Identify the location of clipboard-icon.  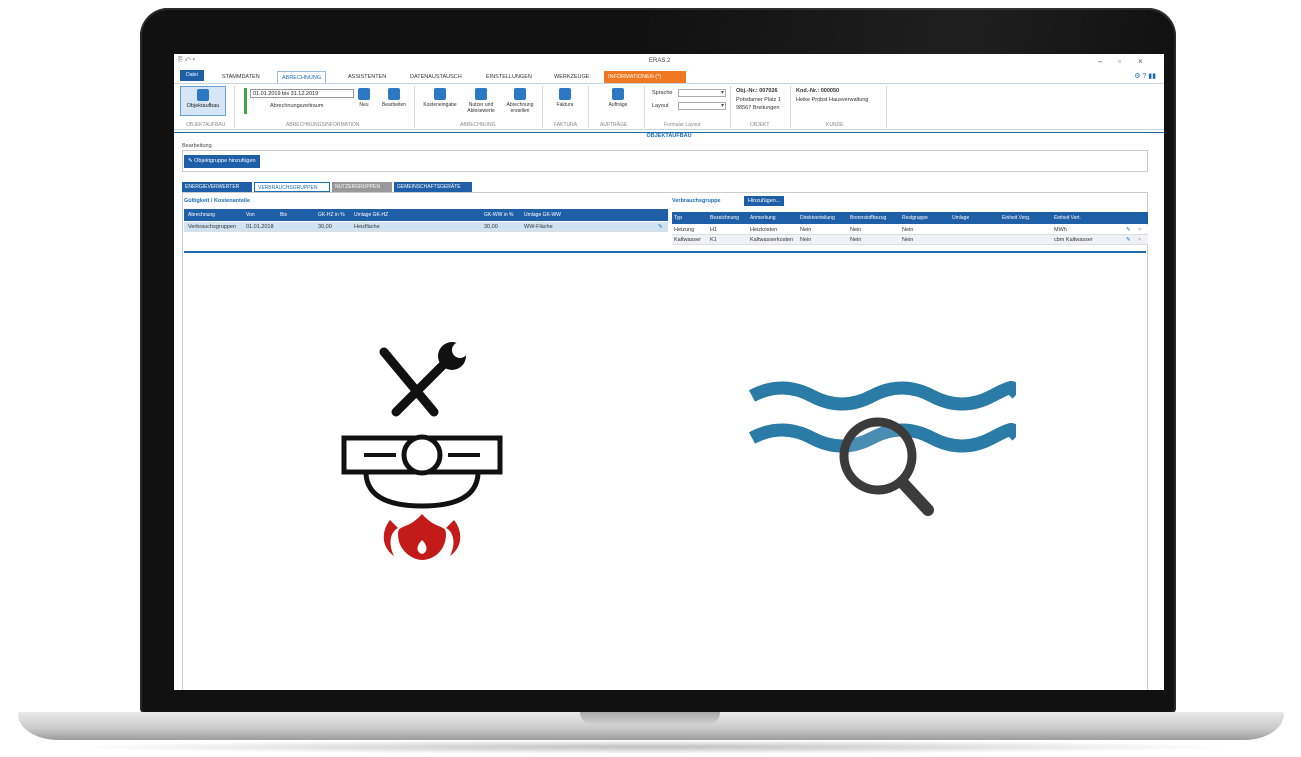
(618, 94).